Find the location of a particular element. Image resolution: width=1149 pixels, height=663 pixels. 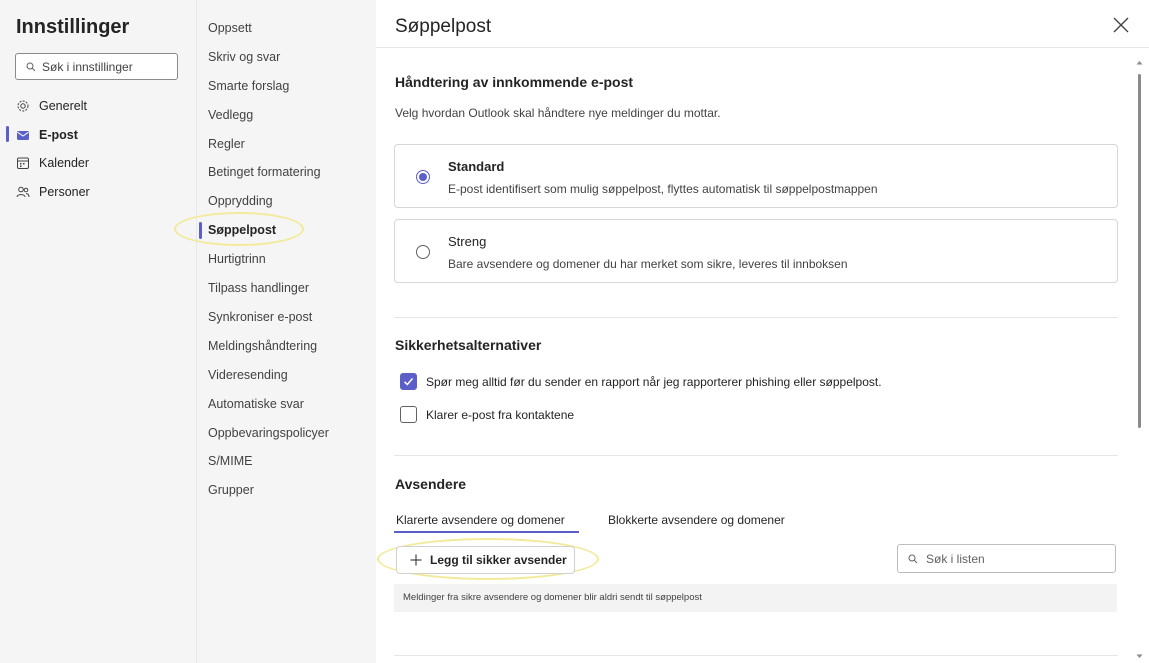

scroll-down-icon is located at coordinates (1139, 656).